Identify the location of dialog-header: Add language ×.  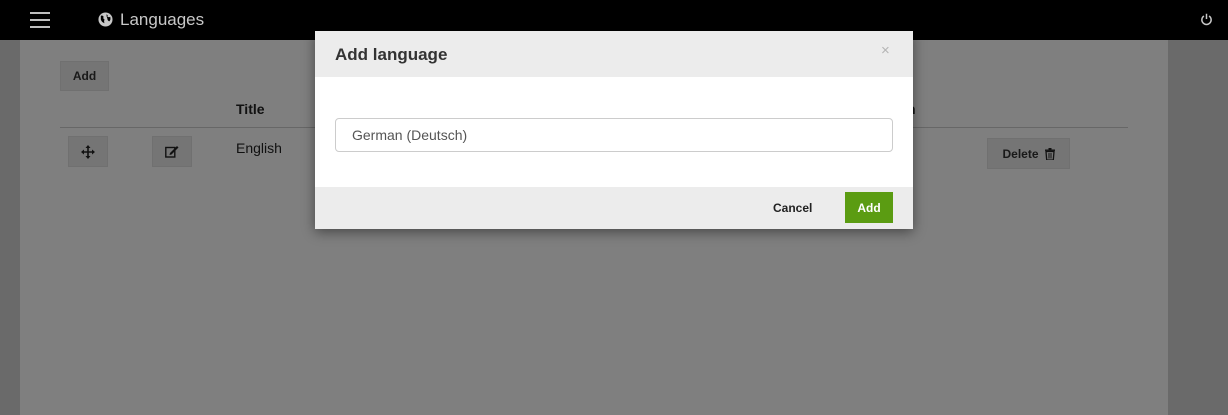
(614, 54).